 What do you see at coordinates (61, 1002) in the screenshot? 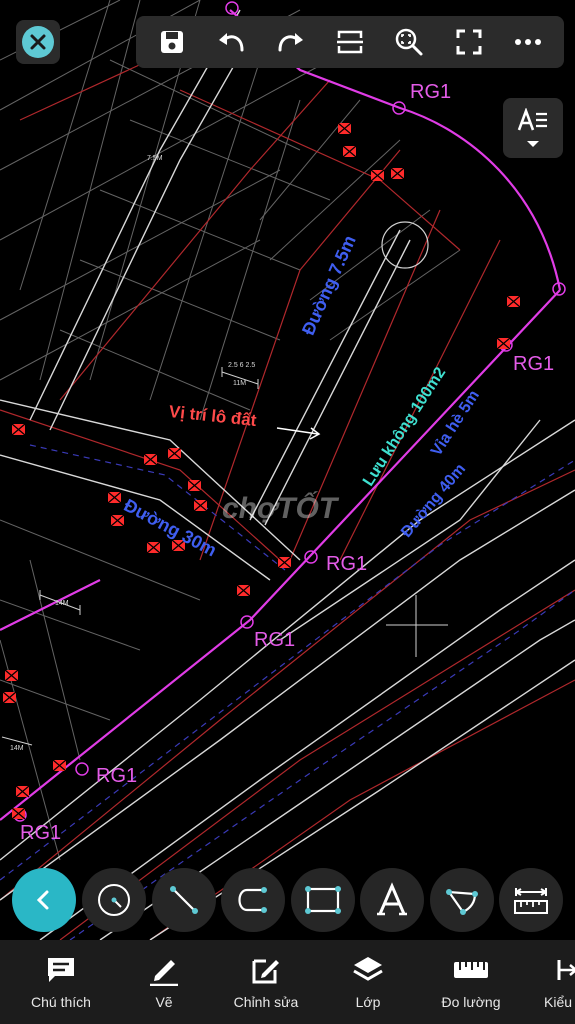
I see `nav-label: Chú thích` at bounding box center [61, 1002].